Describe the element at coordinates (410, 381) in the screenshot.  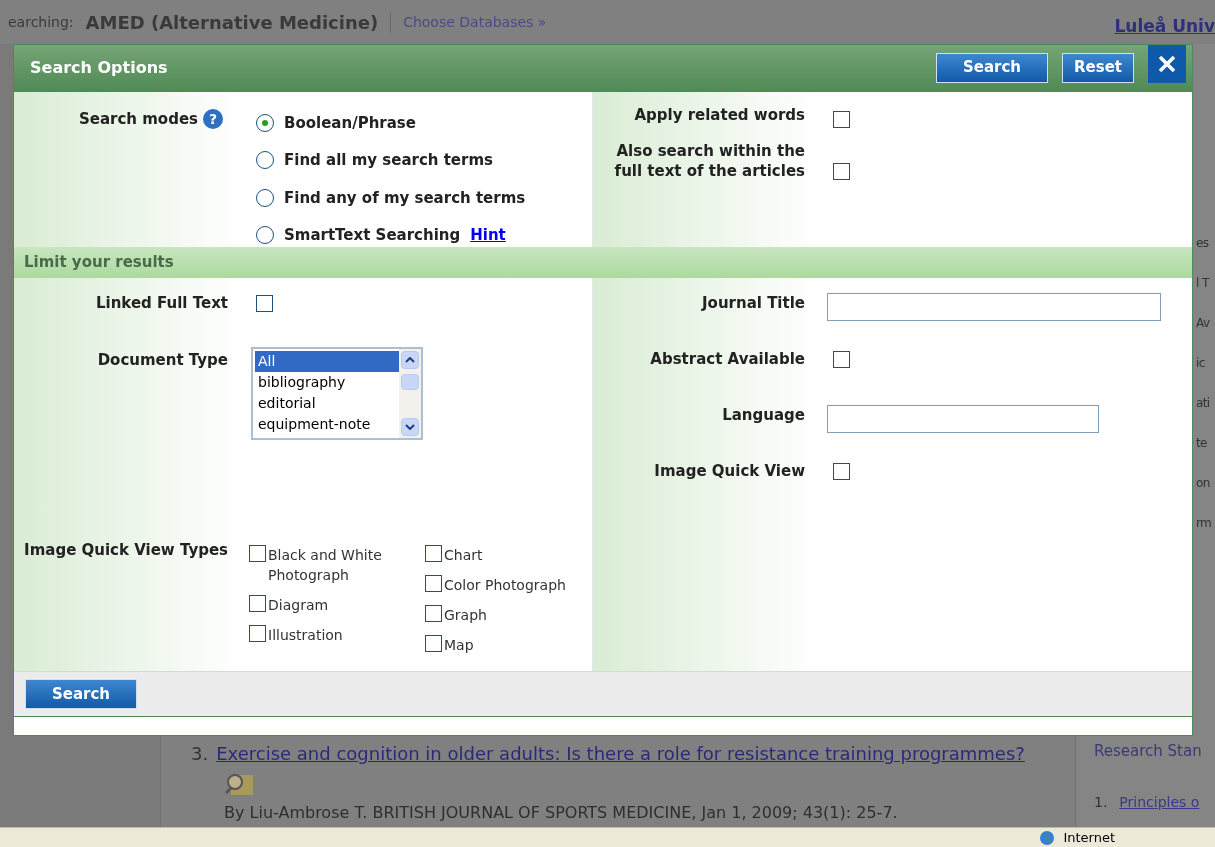
I see `scroll-thumb` at that location.